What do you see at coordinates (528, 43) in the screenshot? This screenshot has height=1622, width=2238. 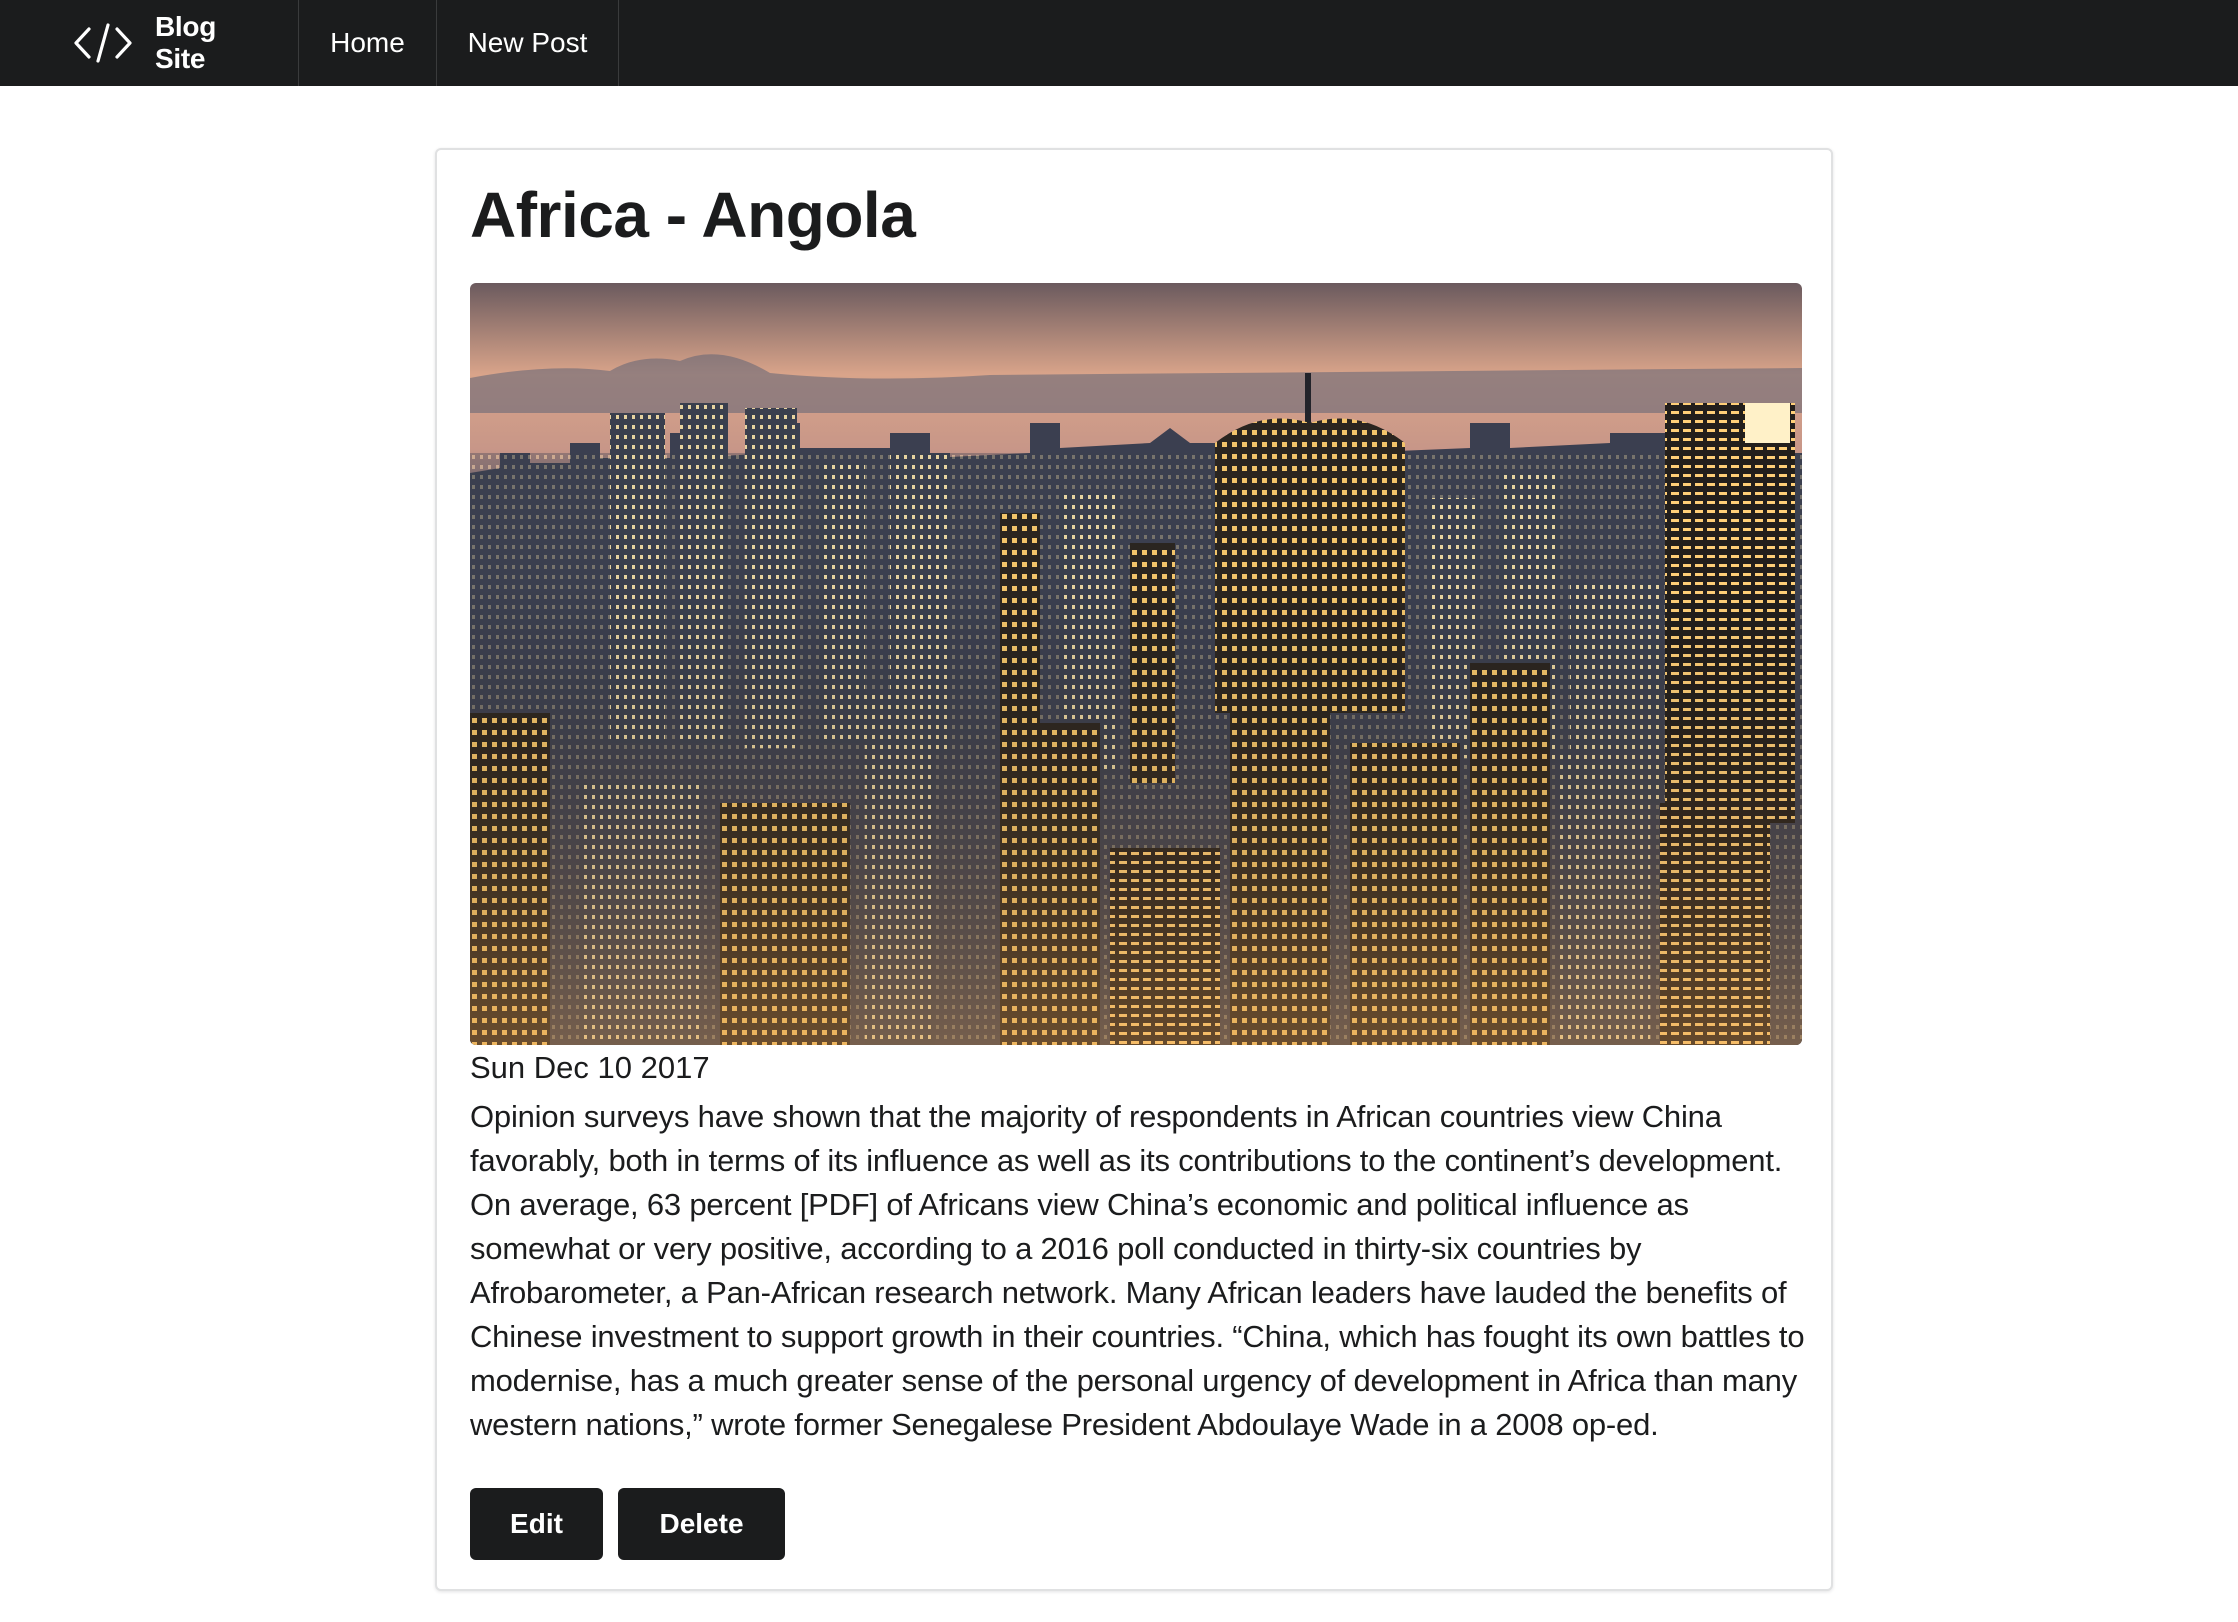 I see `nav-new-post-link: New Post` at bounding box center [528, 43].